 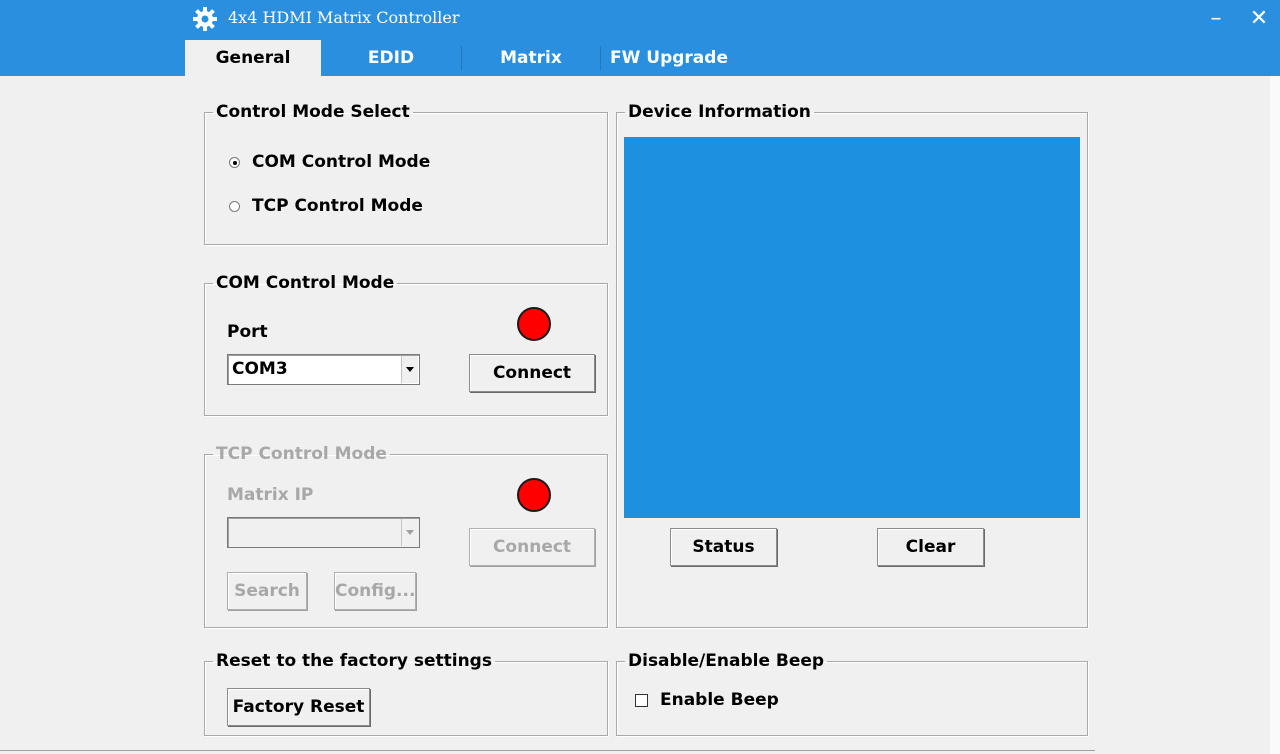 What do you see at coordinates (305, 283) in the screenshot?
I see `com-mode-legend: COM Control Mode` at bounding box center [305, 283].